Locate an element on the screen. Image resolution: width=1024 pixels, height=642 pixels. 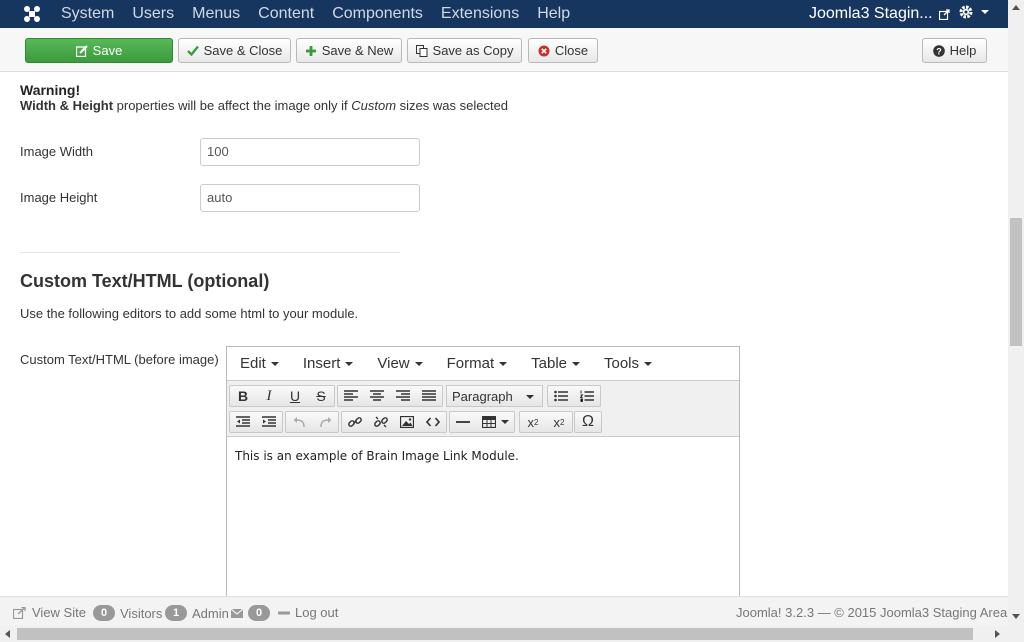
bullet-list-icon is located at coordinates (561, 396).